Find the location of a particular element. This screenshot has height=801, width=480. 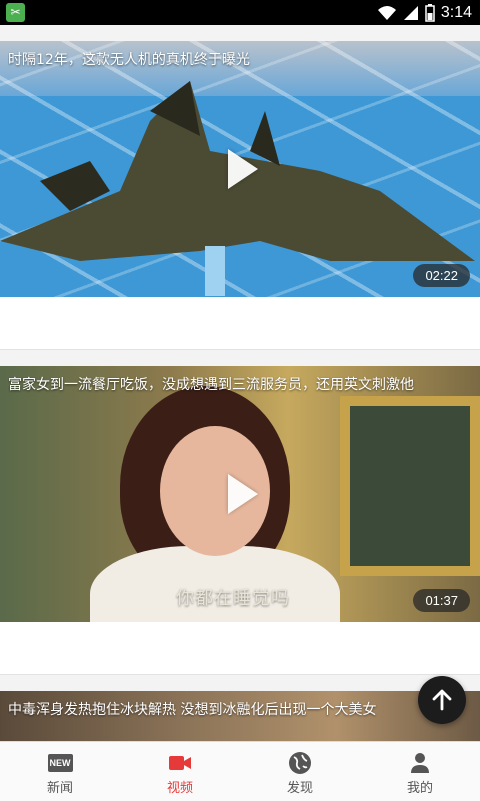

duration-badge: 02:22 is located at coordinates (441, 275).